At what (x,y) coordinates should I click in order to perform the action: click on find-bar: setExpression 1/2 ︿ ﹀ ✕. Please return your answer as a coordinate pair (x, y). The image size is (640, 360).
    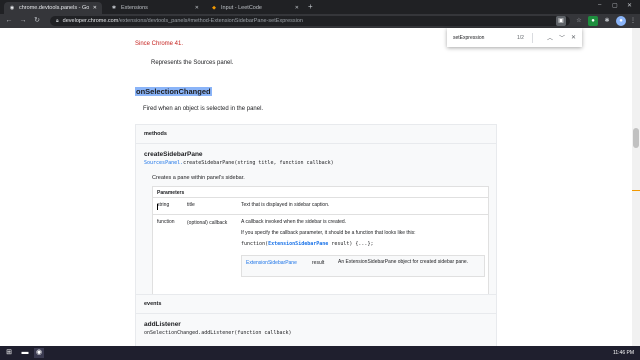
    Looking at the image, I should click on (514, 37).